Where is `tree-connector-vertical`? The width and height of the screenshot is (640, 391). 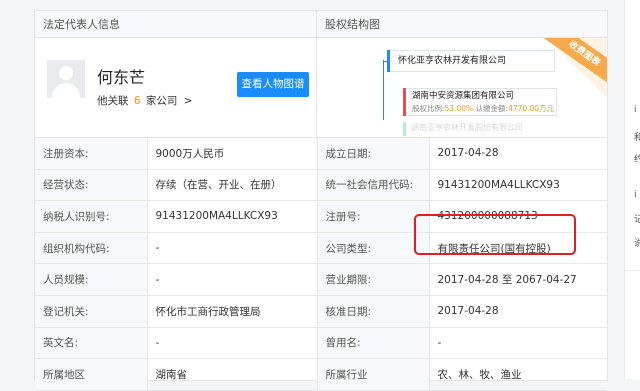
tree-connector-vertical is located at coordinates (383, 90).